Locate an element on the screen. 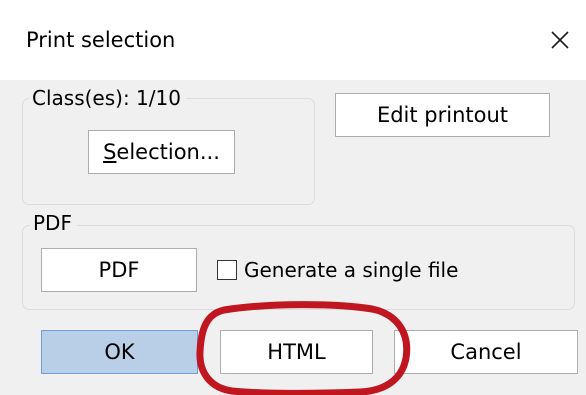  close-icon is located at coordinates (560, 40).